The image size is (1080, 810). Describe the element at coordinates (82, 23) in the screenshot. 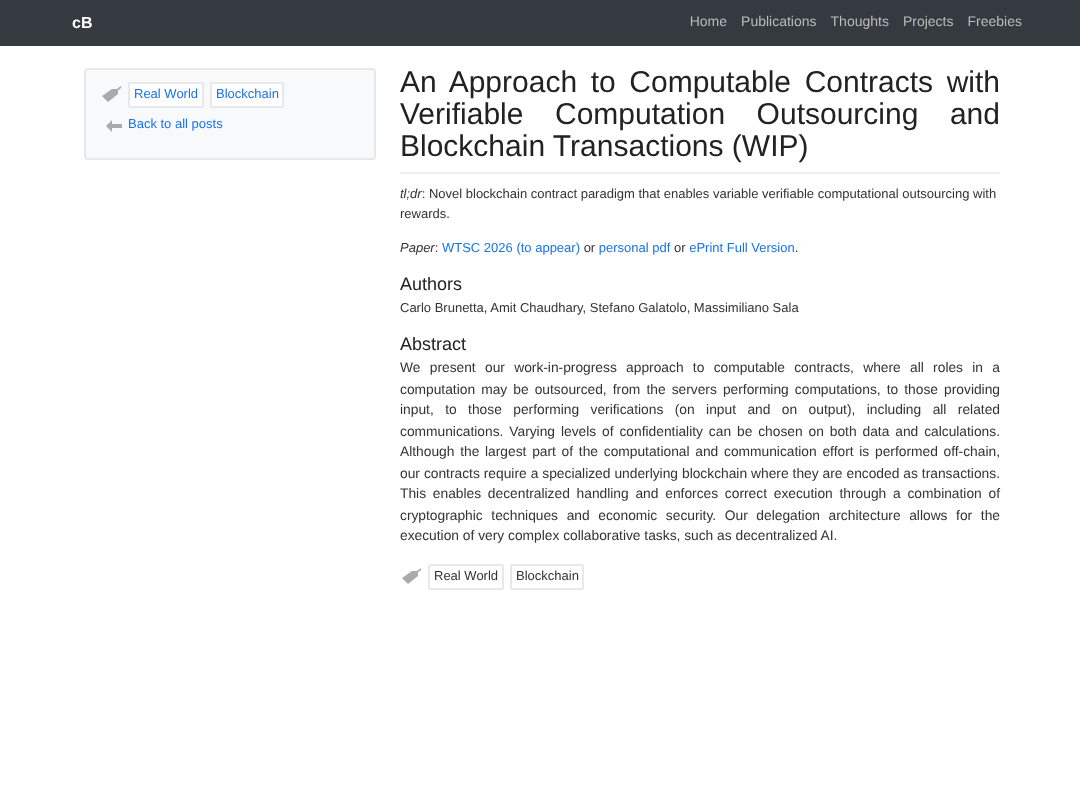

I see `brand-logo: cB` at that location.